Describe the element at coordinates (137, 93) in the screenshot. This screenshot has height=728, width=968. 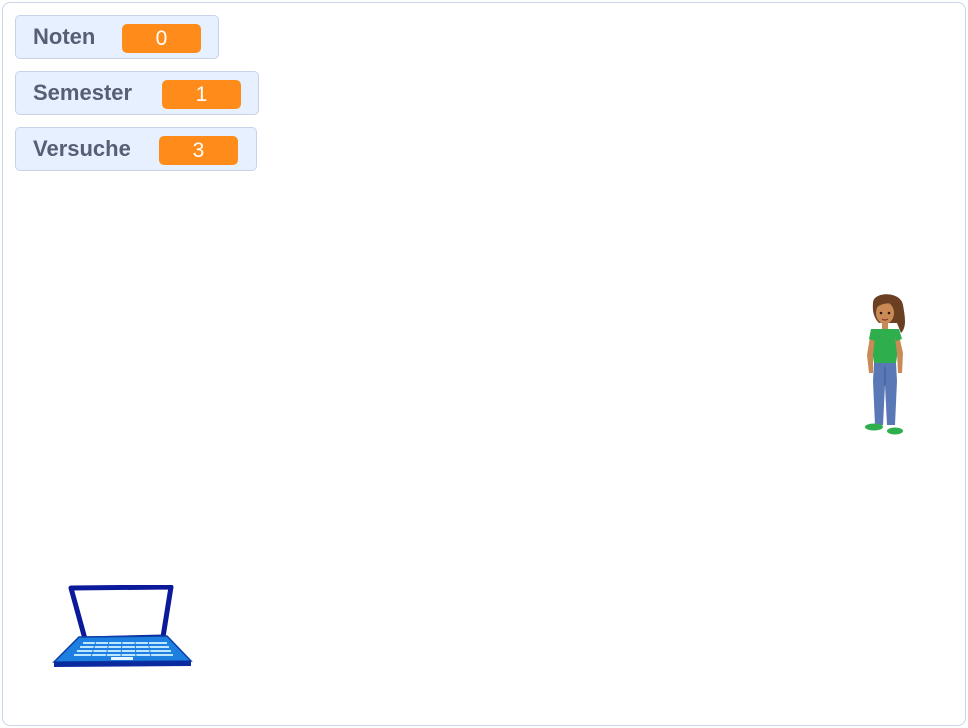
I see `monitor-semester: Semester 1` at that location.